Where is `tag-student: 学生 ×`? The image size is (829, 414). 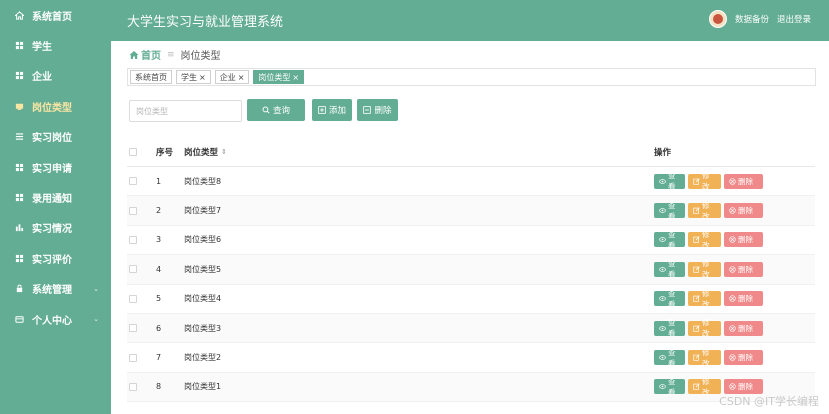
tag-student: 学生 × is located at coordinates (193, 77).